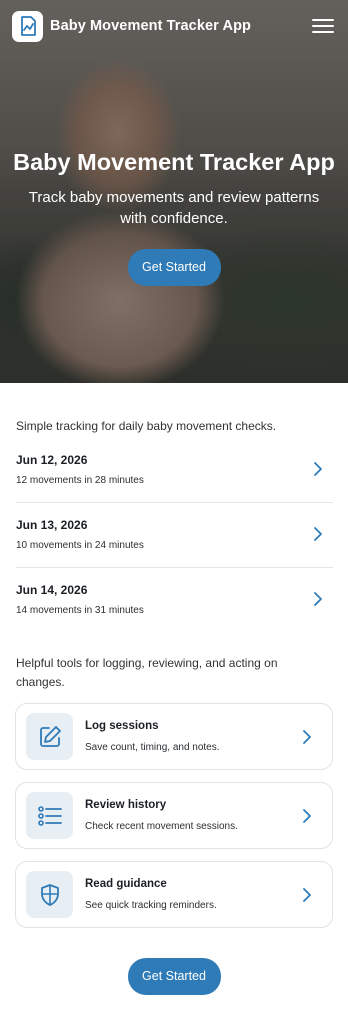 The image size is (348, 1023). Describe the element at coordinates (80, 480) in the screenshot. I see `session-detail: 12 movements in 28 minutes` at that location.